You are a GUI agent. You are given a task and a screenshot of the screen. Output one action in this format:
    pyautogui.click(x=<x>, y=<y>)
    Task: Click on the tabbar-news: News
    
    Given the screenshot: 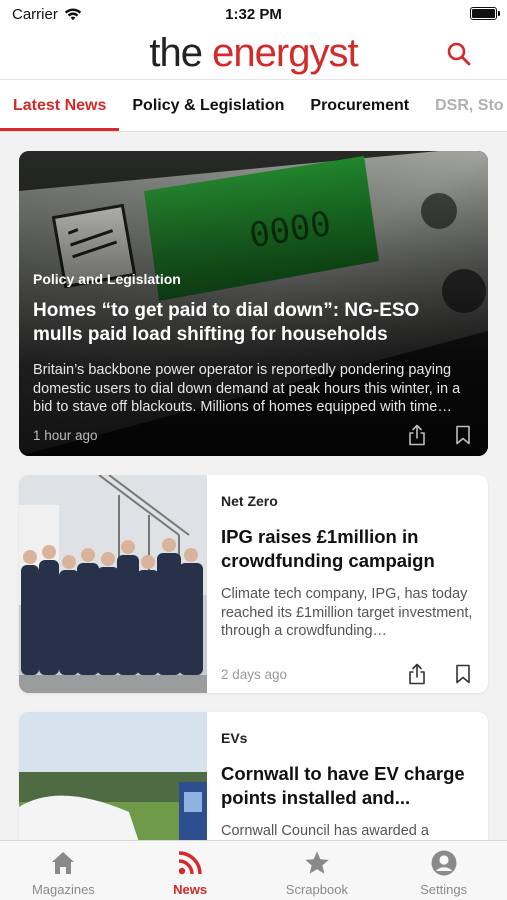 What is the action you would take?
    pyautogui.click(x=190, y=870)
    